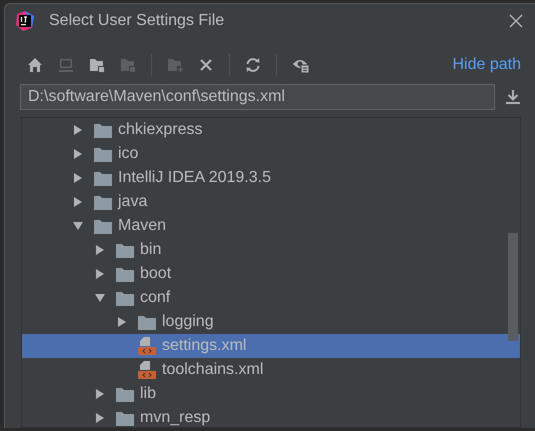  What do you see at coordinates (257, 97) in the screenshot?
I see `path-field: D:\software\Maven\conf\settings.xml` at bounding box center [257, 97].